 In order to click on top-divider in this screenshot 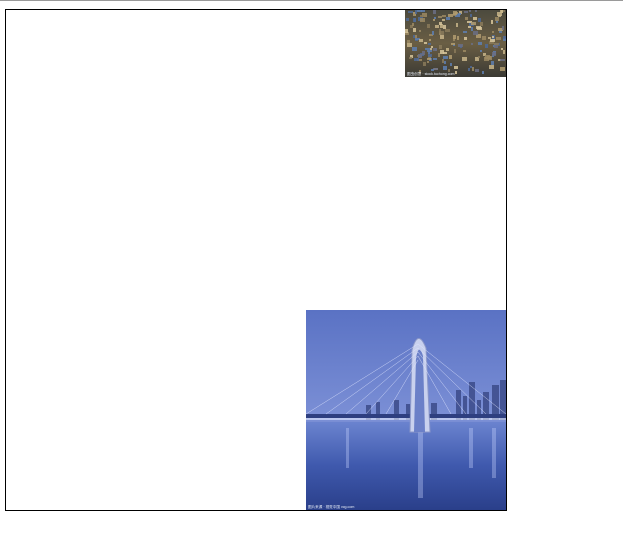, I will do `click(311, 0)`.